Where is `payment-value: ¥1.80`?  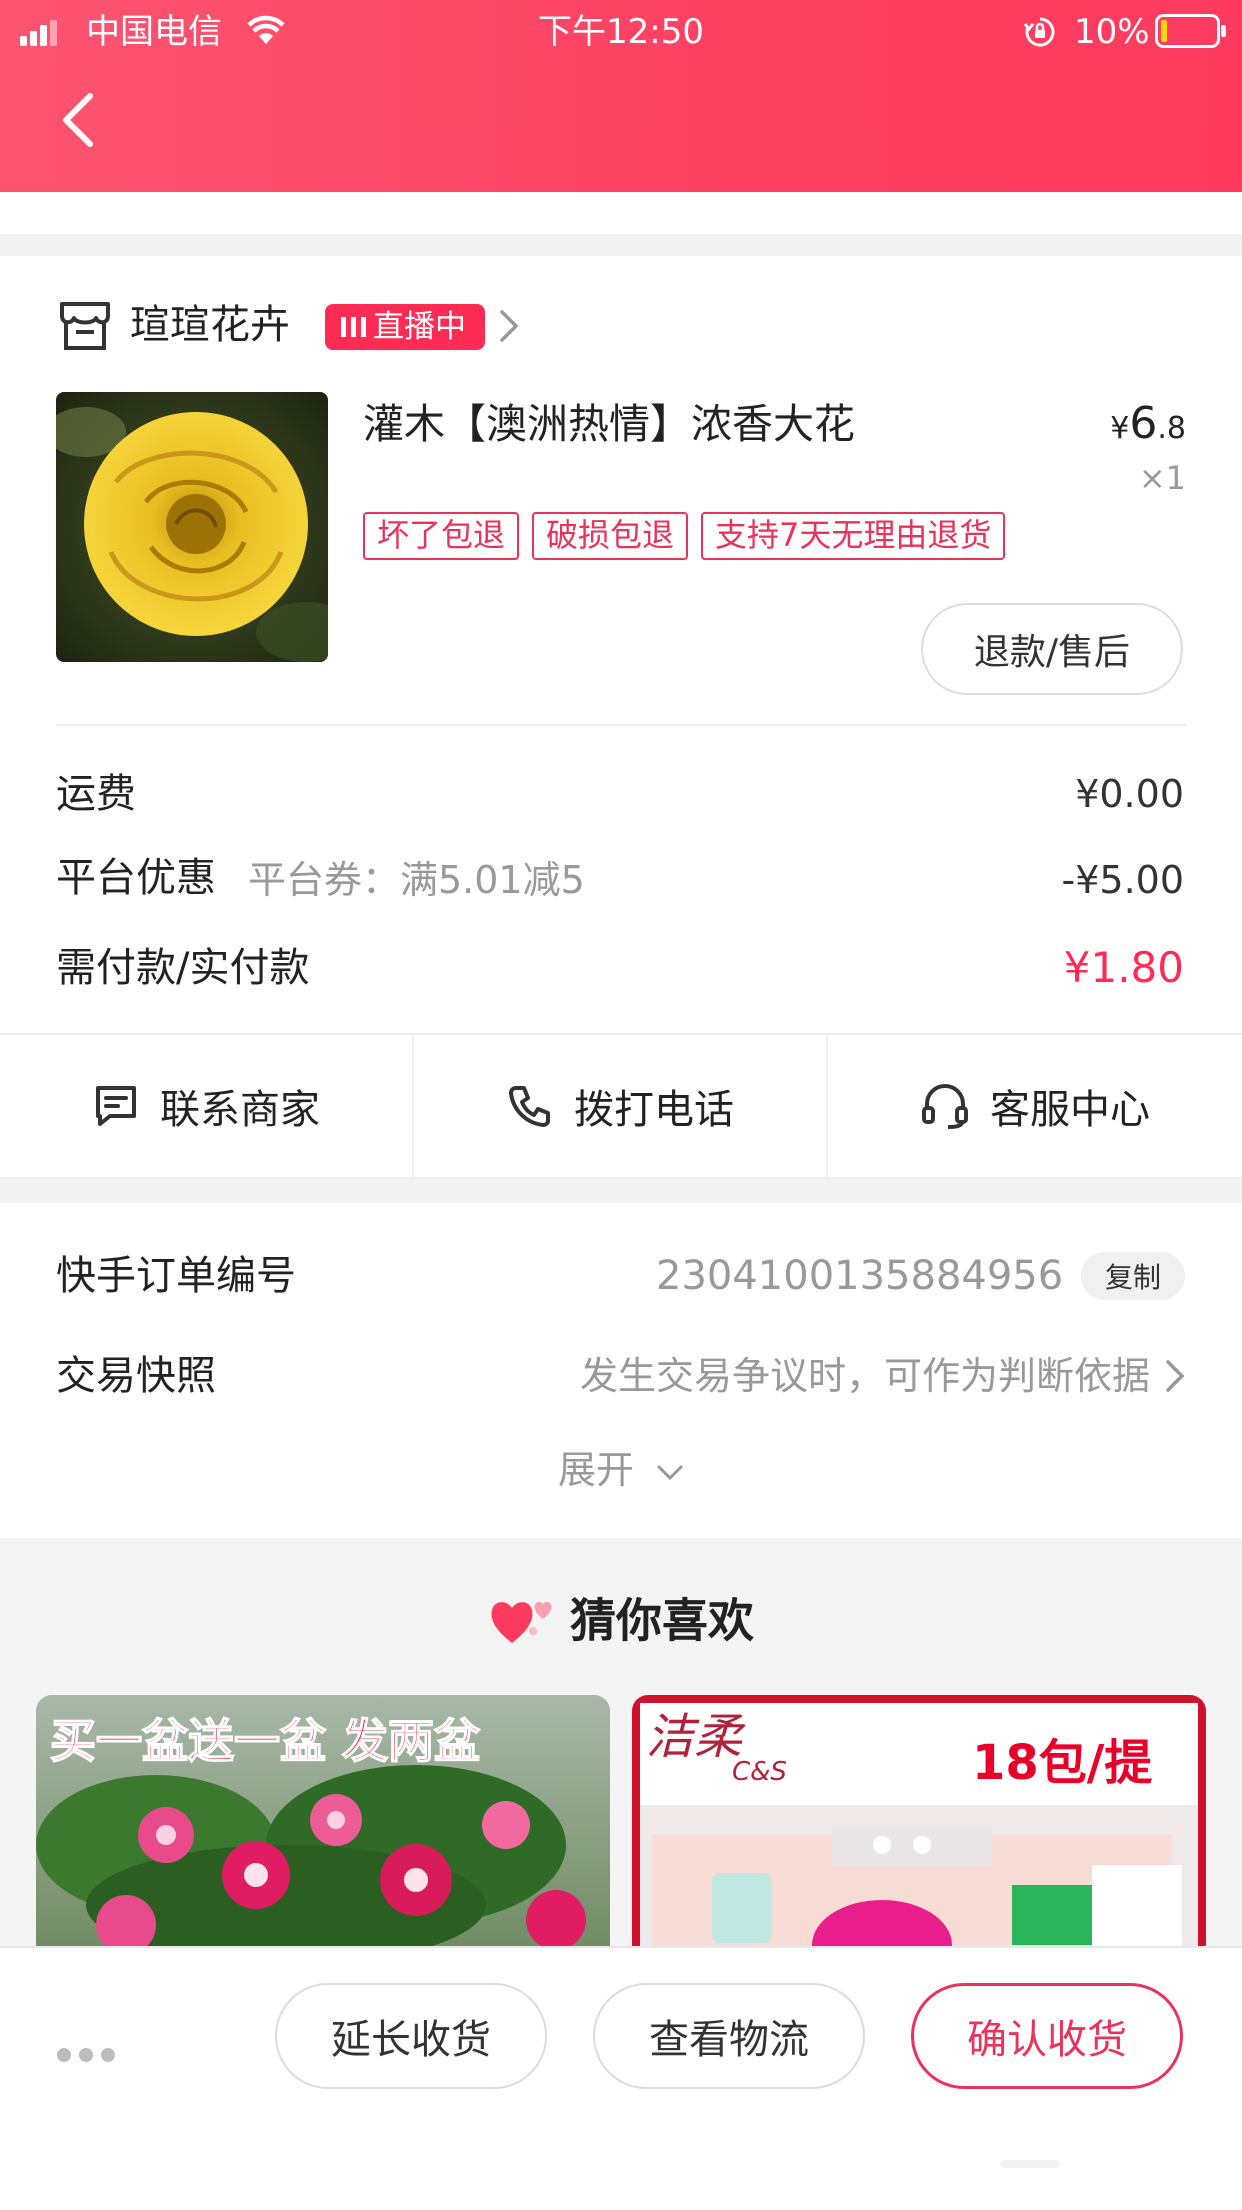
payment-value: ¥1.80 is located at coordinates (1123, 967).